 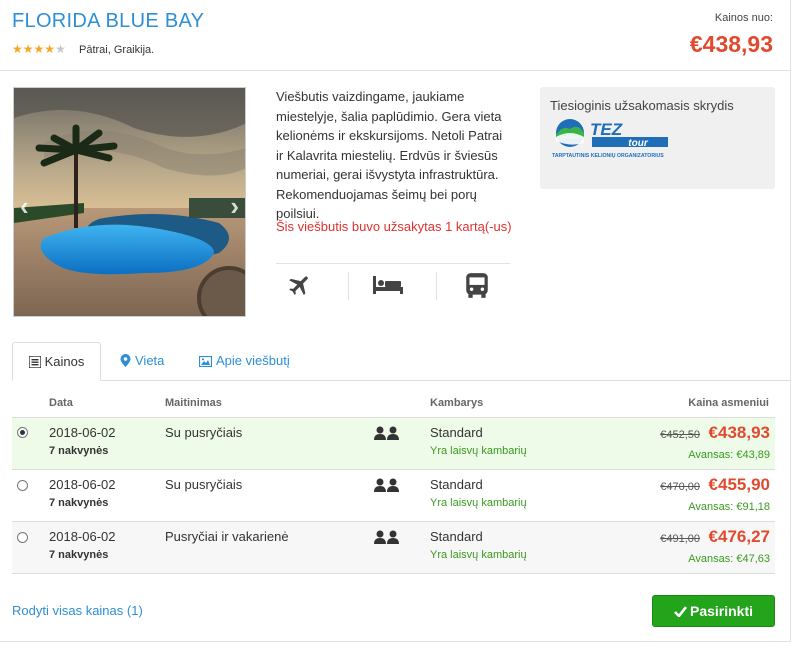 What do you see at coordinates (125, 362) in the screenshot?
I see `map-pin-icon` at bounding box center [125, 362].